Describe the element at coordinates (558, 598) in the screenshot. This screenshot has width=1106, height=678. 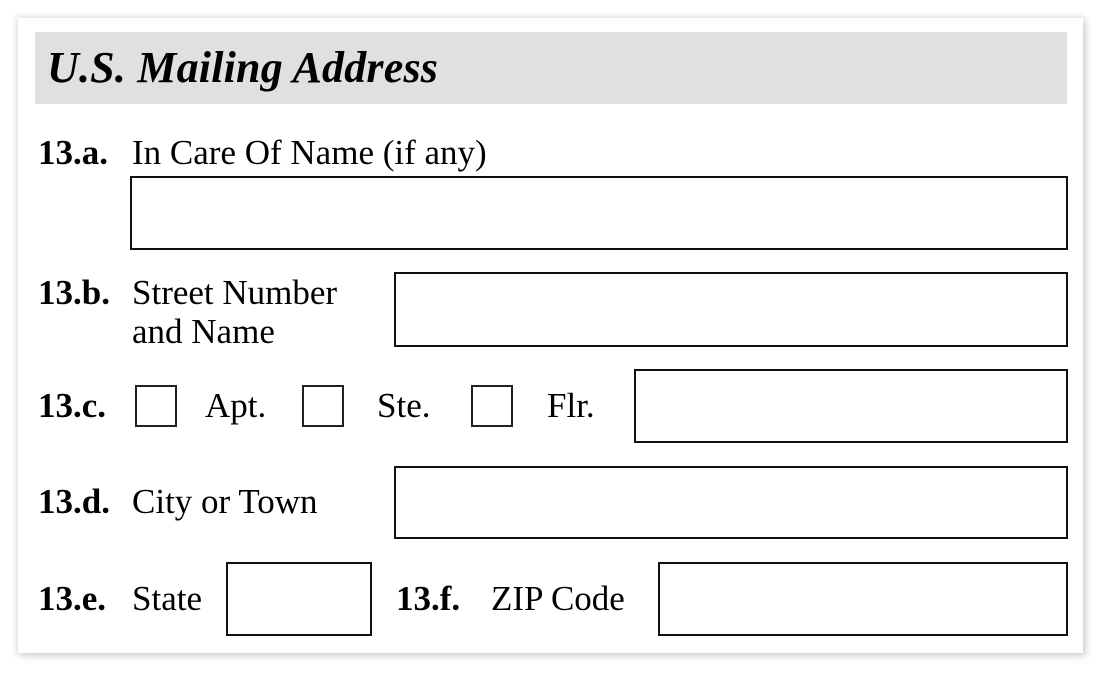
I see `zip-code-label: ZIP Code` at that location.